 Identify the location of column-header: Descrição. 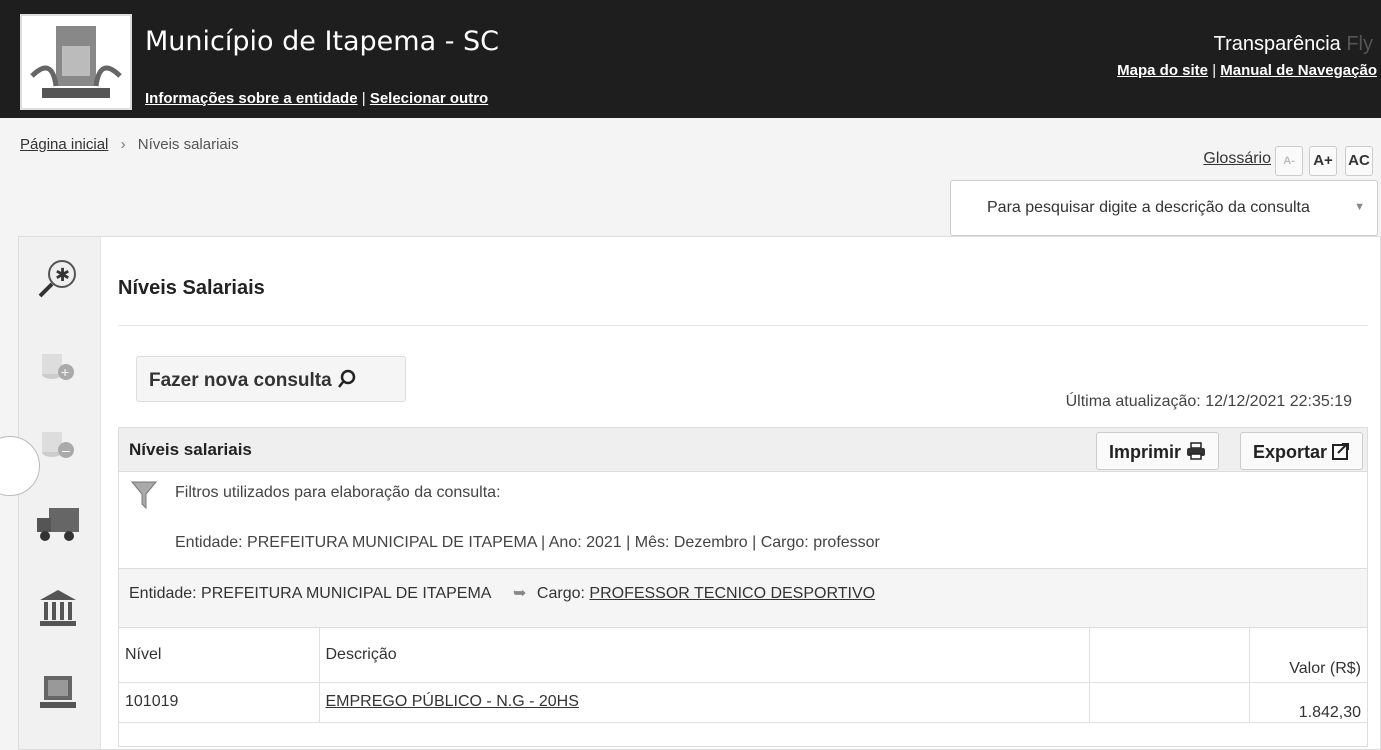
(704, 655).